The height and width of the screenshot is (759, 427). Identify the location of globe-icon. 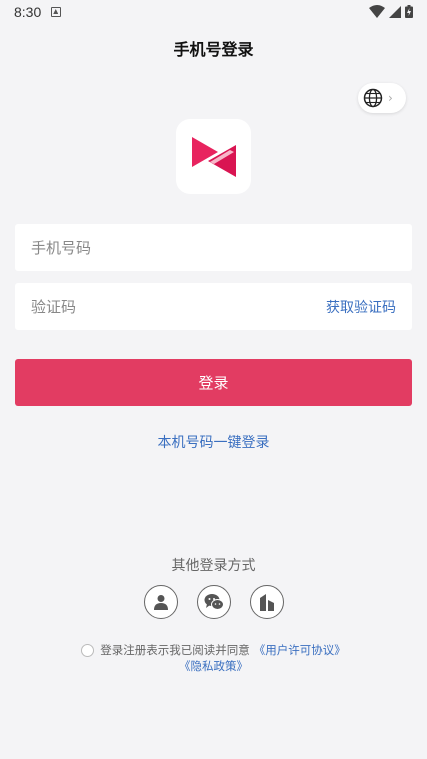
(373, 98).